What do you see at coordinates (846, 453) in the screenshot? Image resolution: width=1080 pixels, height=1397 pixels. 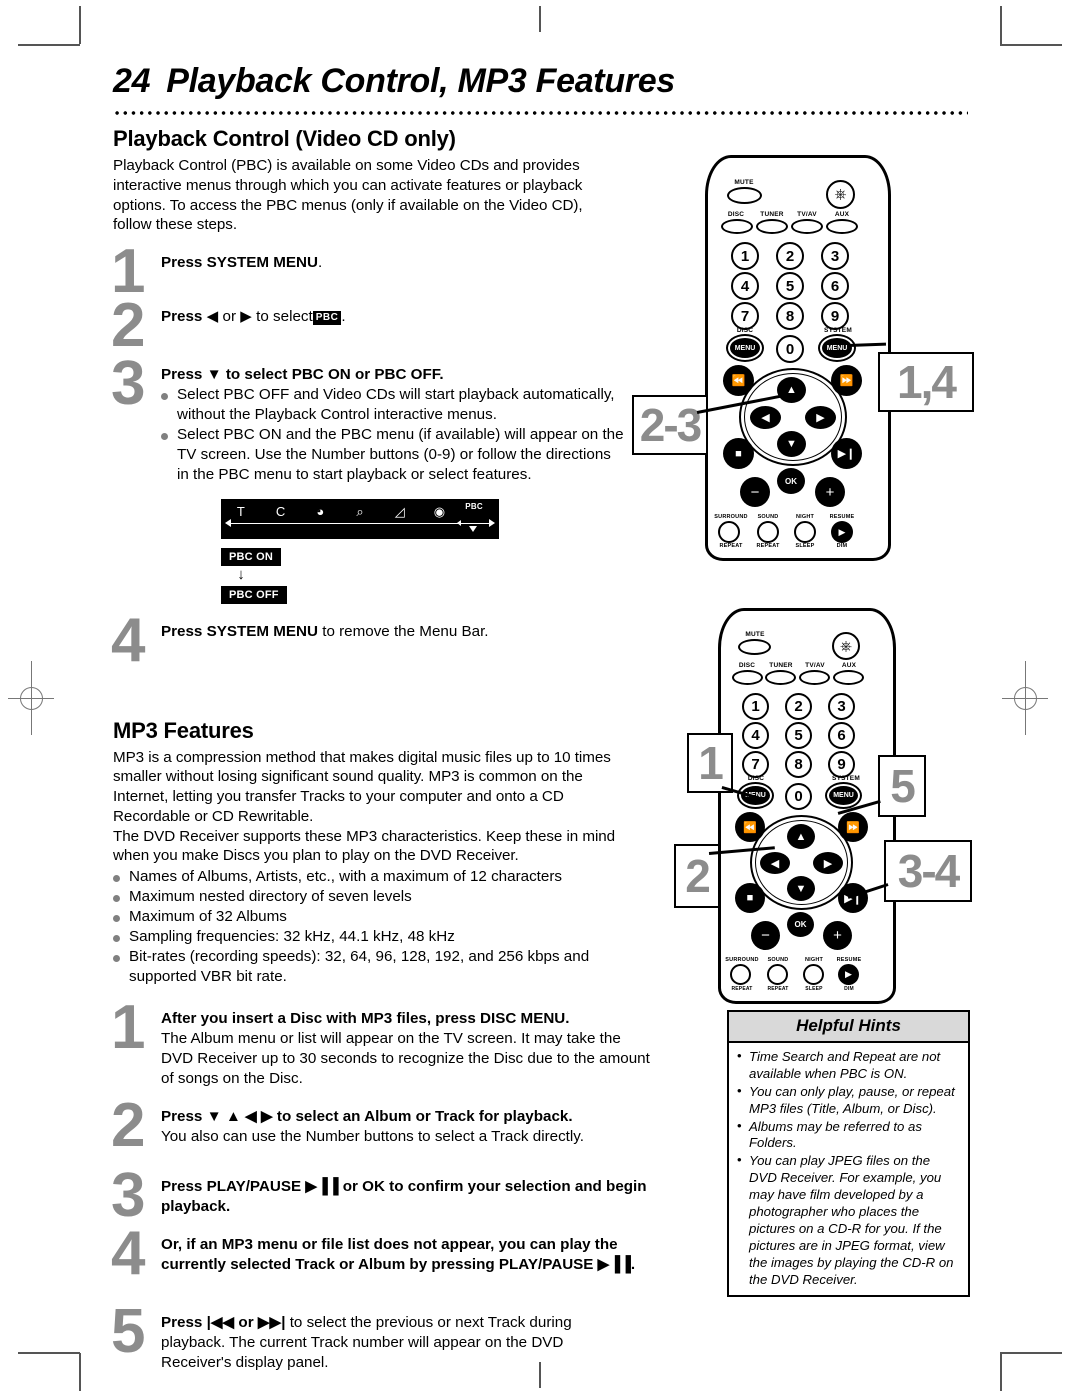 I see `remote-top-play-pause-button: ▶❙` at bounding box center [846, 453].